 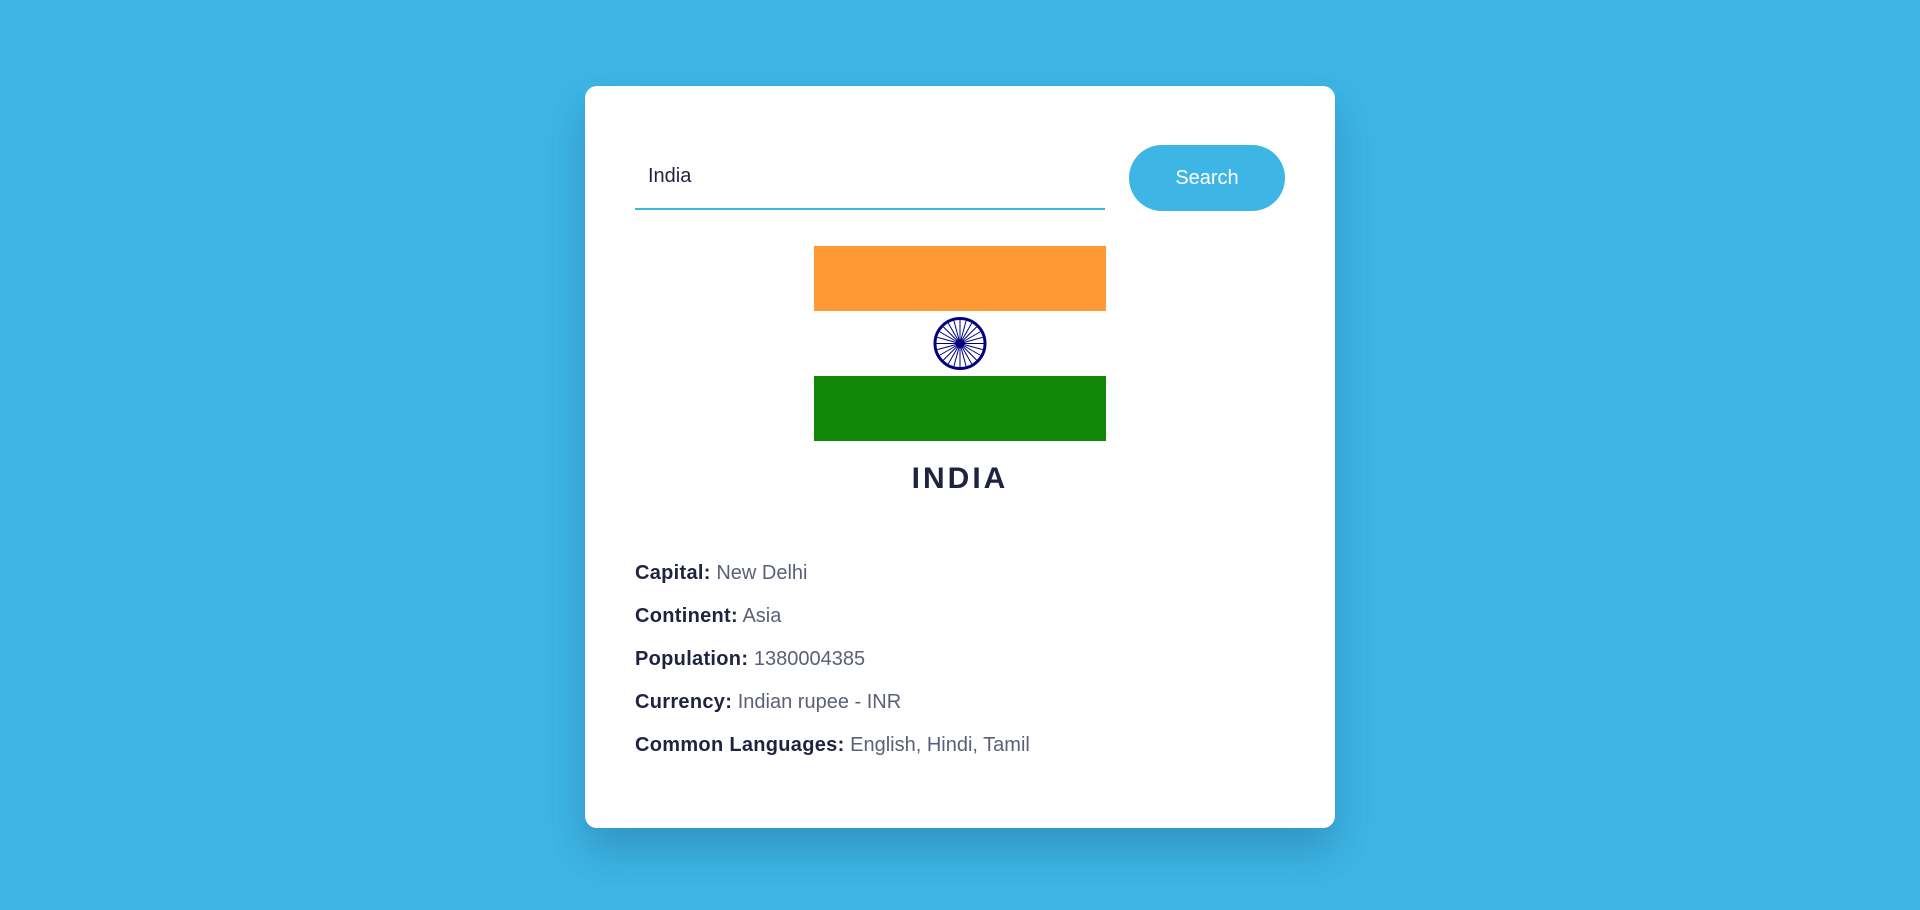 What do you see at coordinates (960, 573) in the screenshot?
I see `detail-capital: Capital: New Delhi` at bounding box center [960, 573].